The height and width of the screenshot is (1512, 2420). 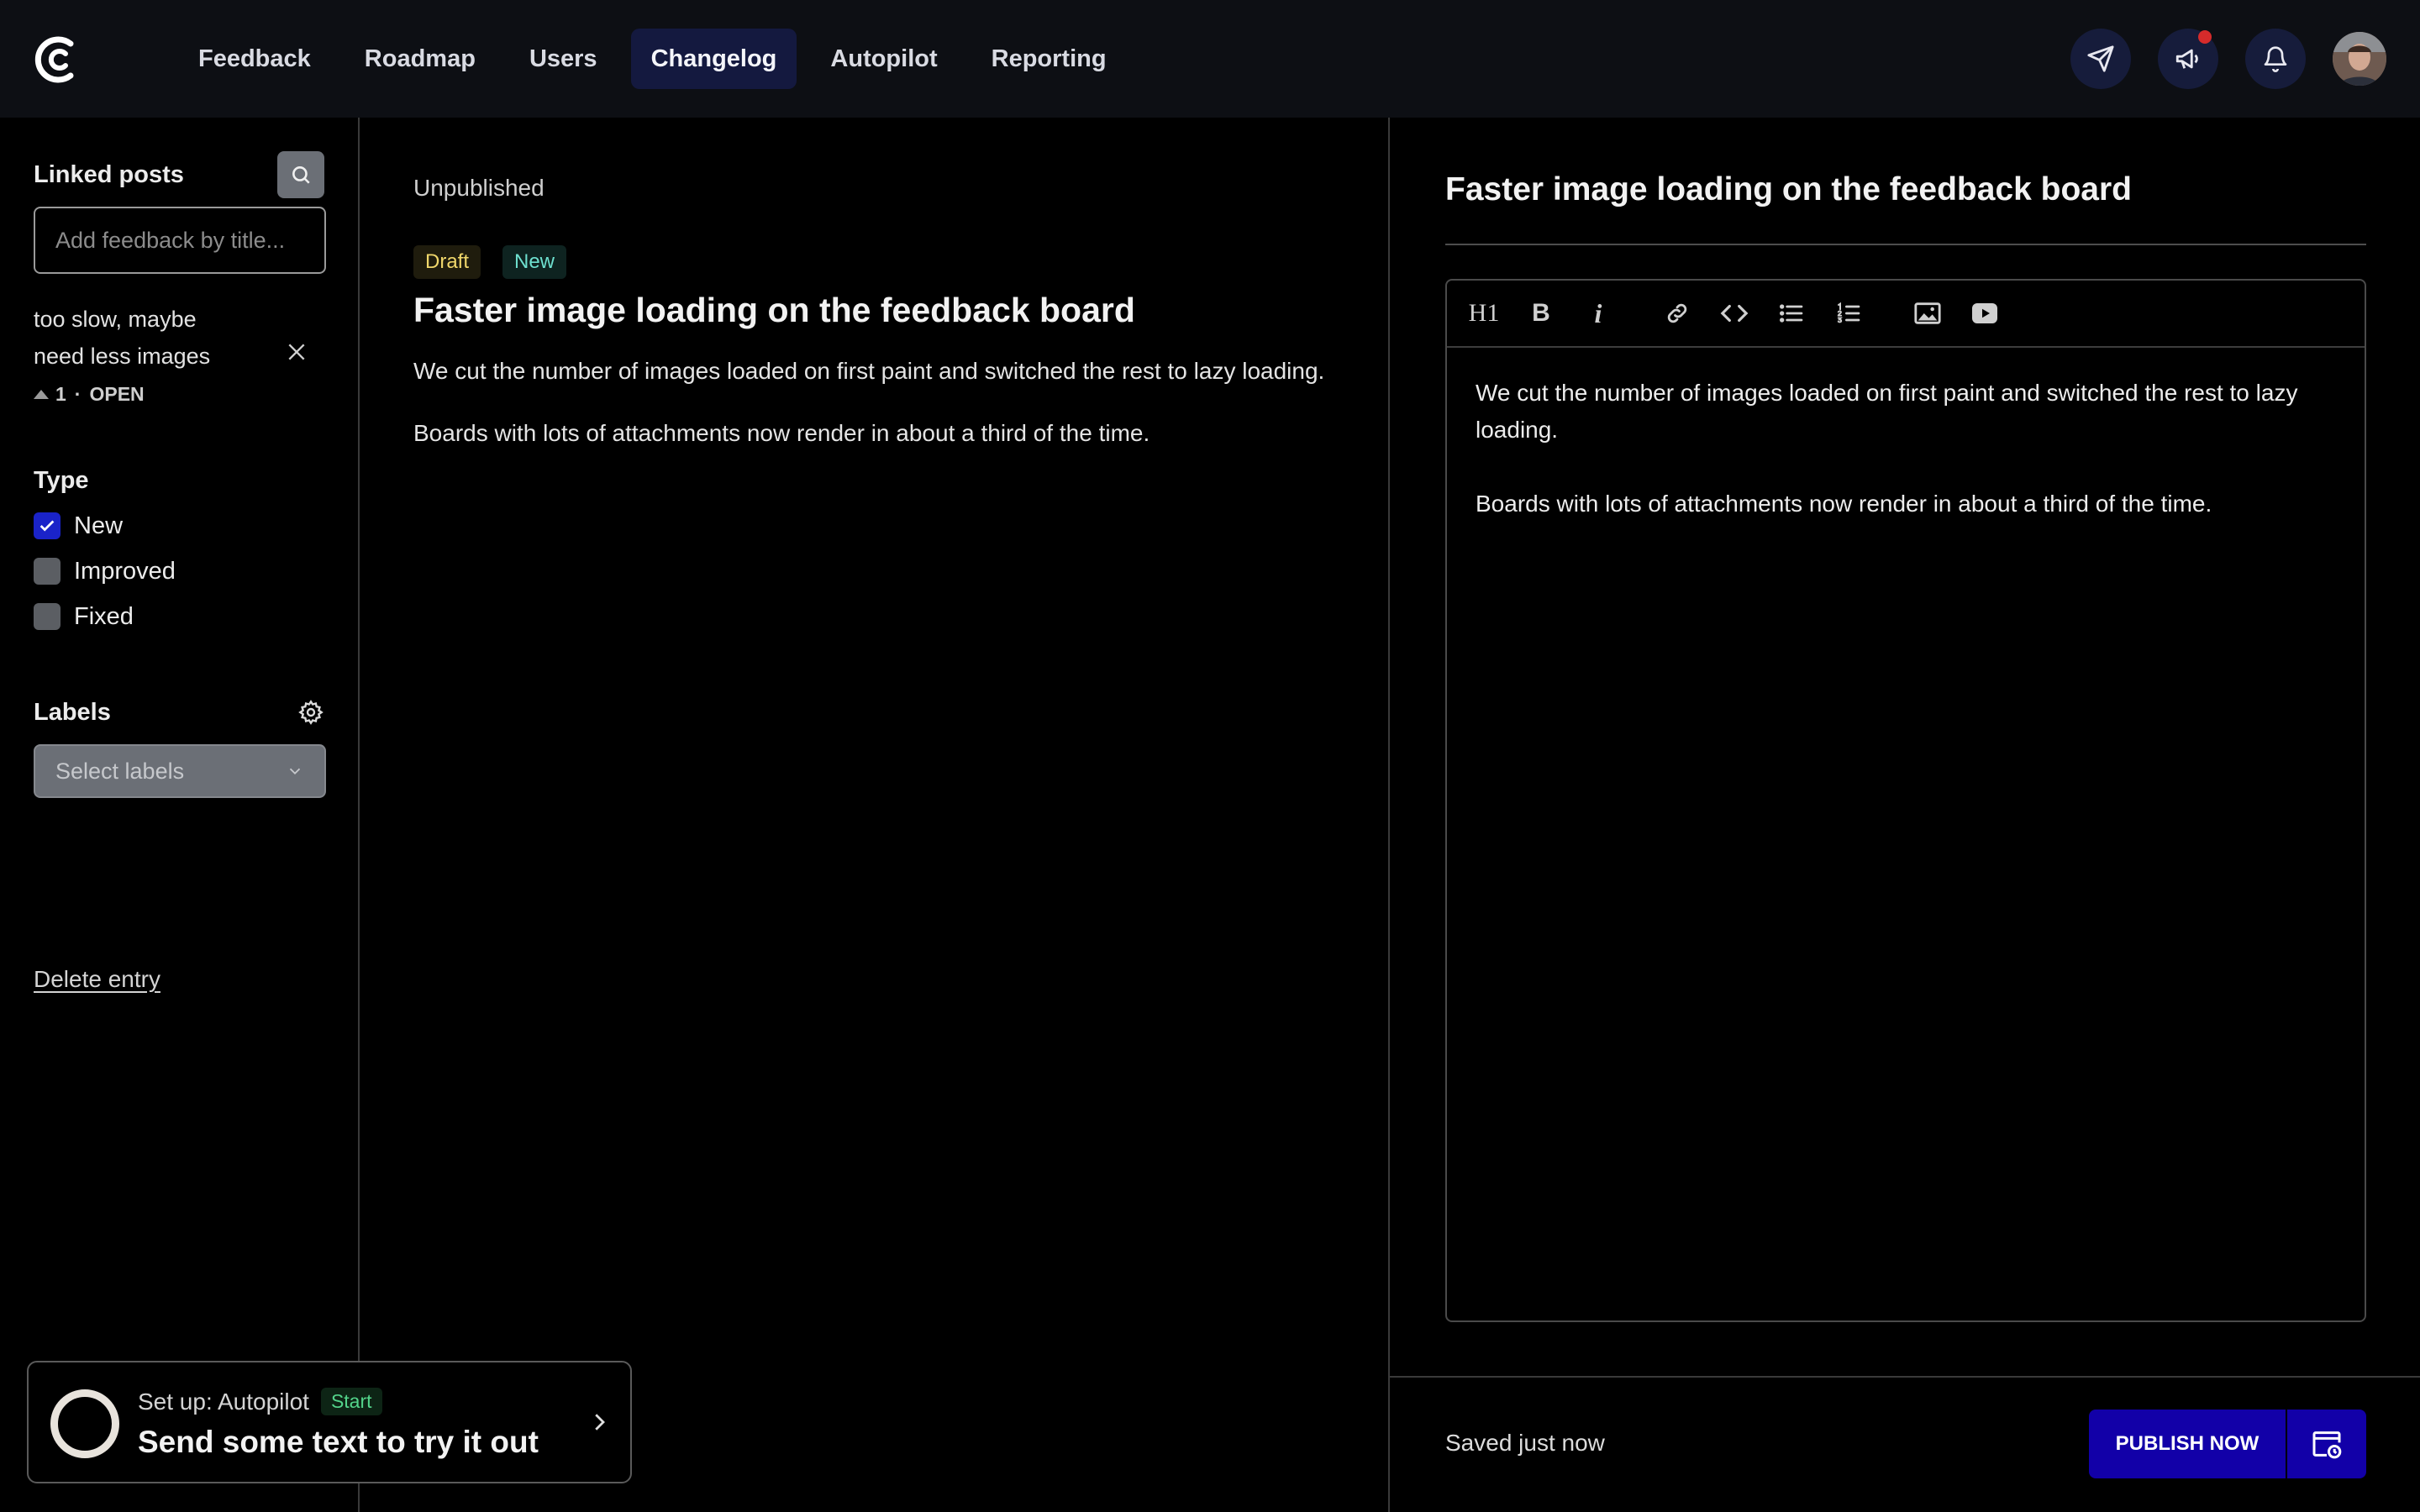 What do you see at coordinates (73, 712) in the screenshot?
I see `labels-heading: Labels` at bounding box center [73, 712].